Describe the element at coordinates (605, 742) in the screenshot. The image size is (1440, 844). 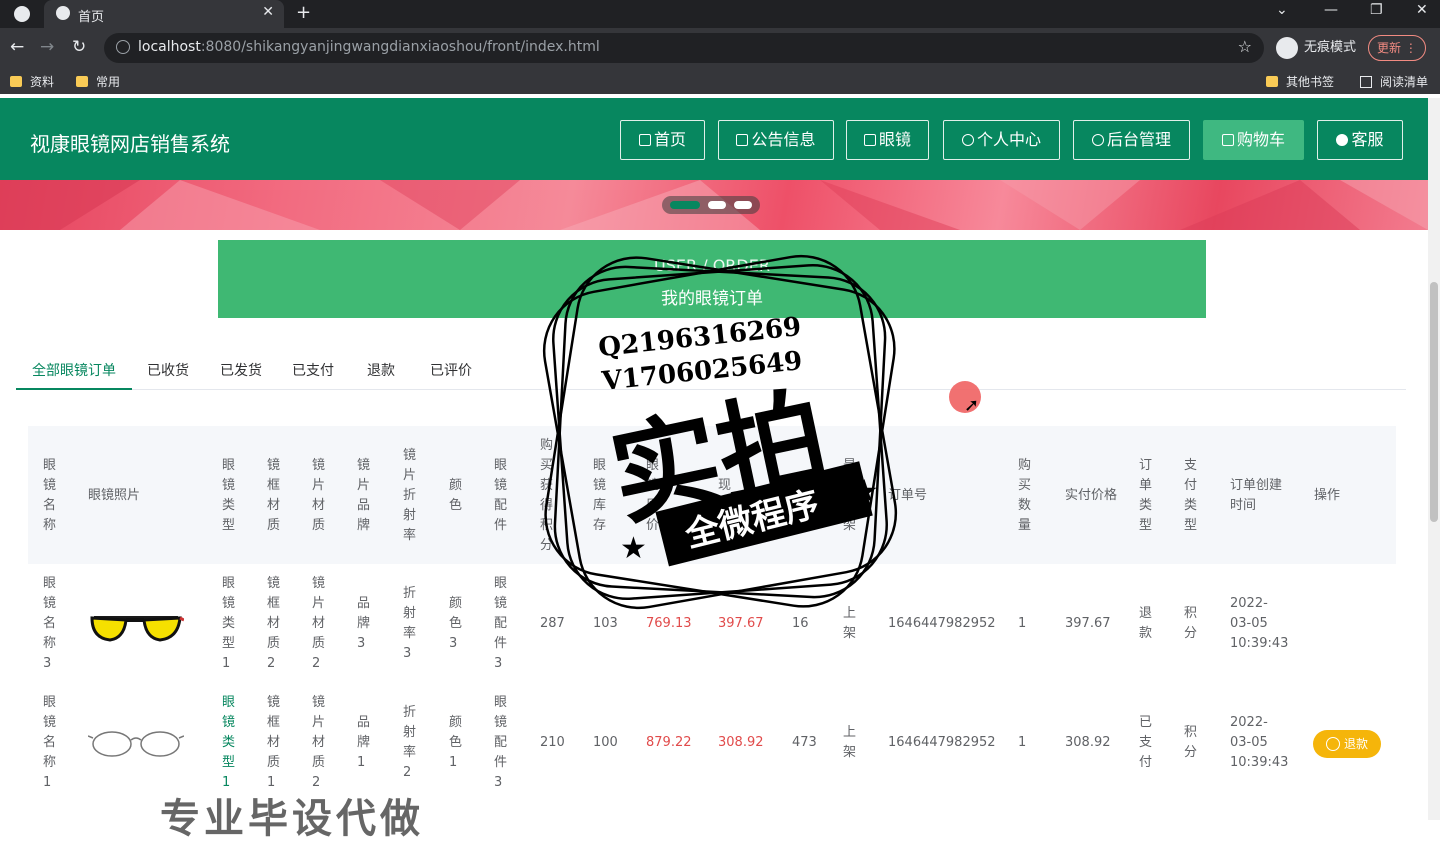
I see `table-cell-stock: 100` at that location.